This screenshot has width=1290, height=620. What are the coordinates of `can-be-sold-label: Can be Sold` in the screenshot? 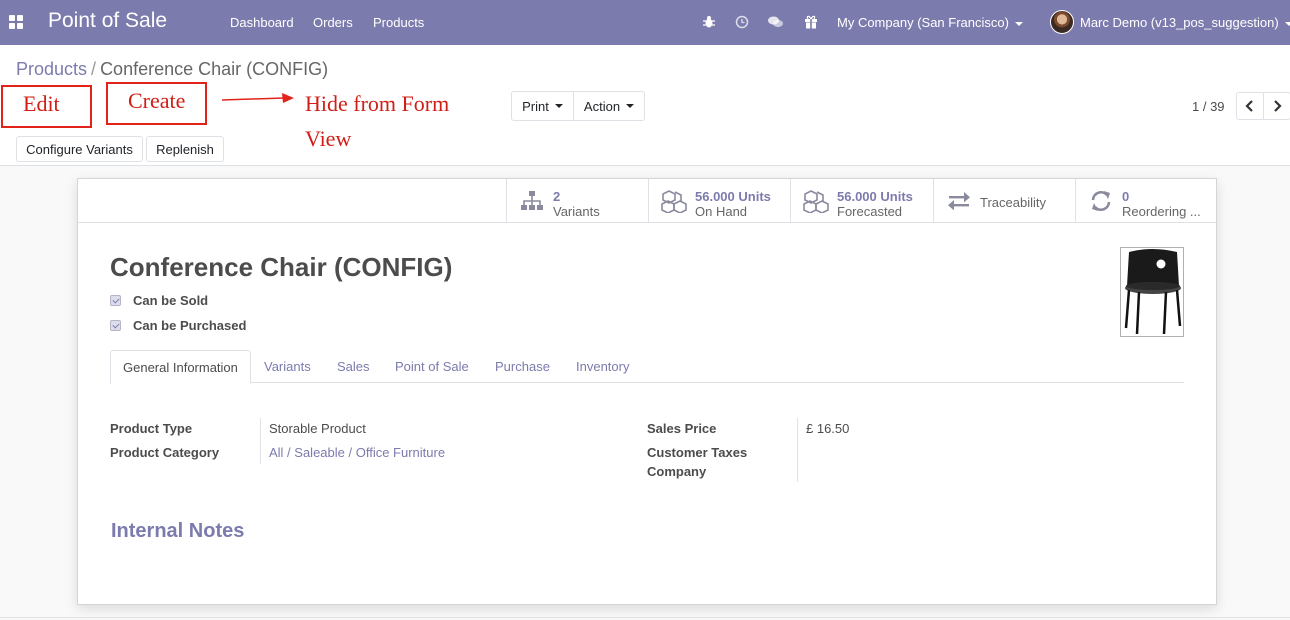 It's located at (171, 300).